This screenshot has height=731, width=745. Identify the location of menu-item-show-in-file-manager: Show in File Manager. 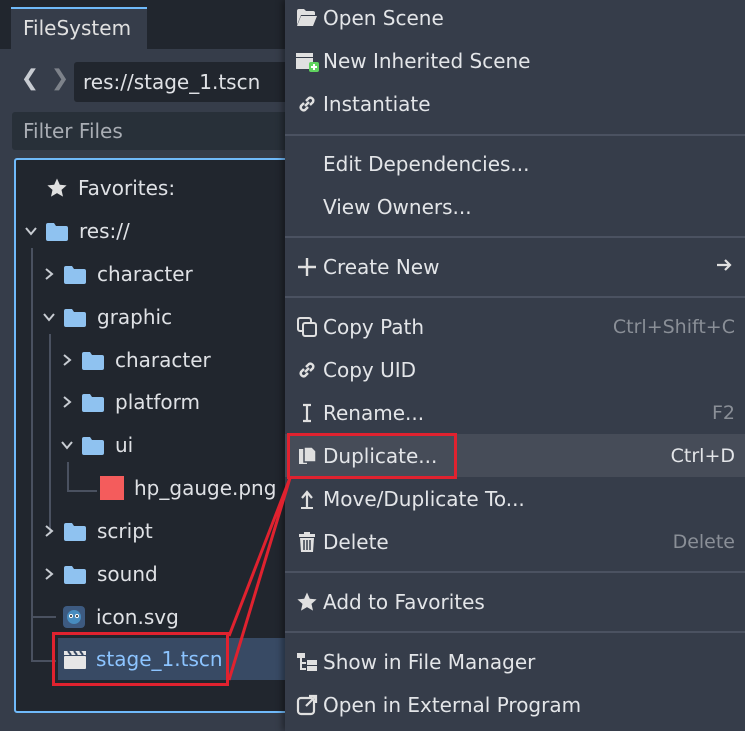
(515, 661).